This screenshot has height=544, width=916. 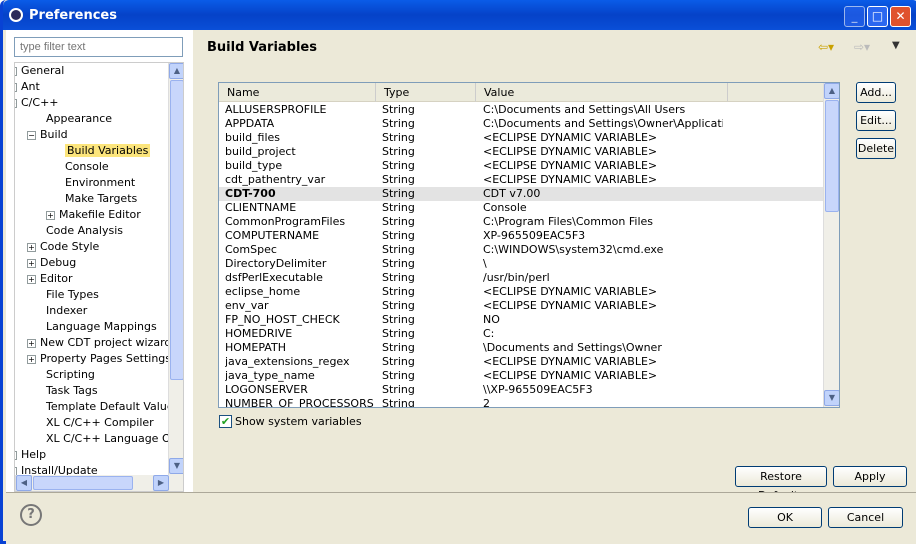 I want to click on tree-item: − Build, so click(x=47, y=135).